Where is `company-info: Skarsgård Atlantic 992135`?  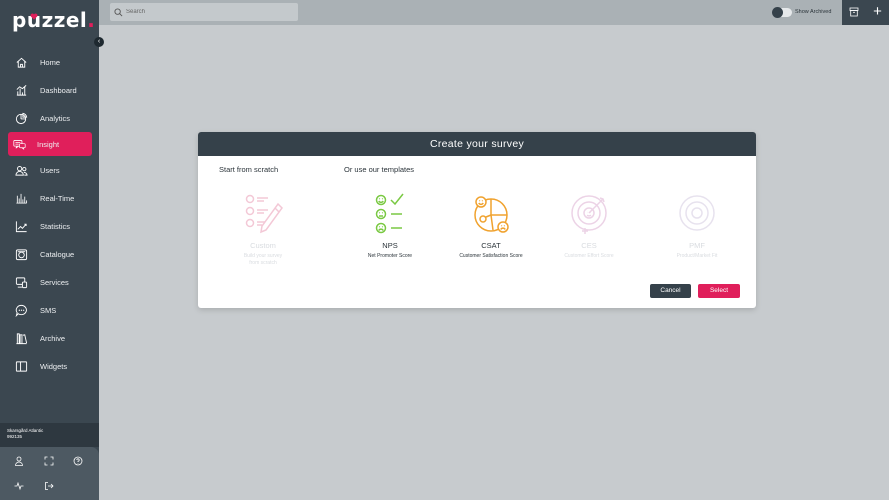
company-info: Skarsgård Atlantic 992135 is located at coordinates (49, 435).